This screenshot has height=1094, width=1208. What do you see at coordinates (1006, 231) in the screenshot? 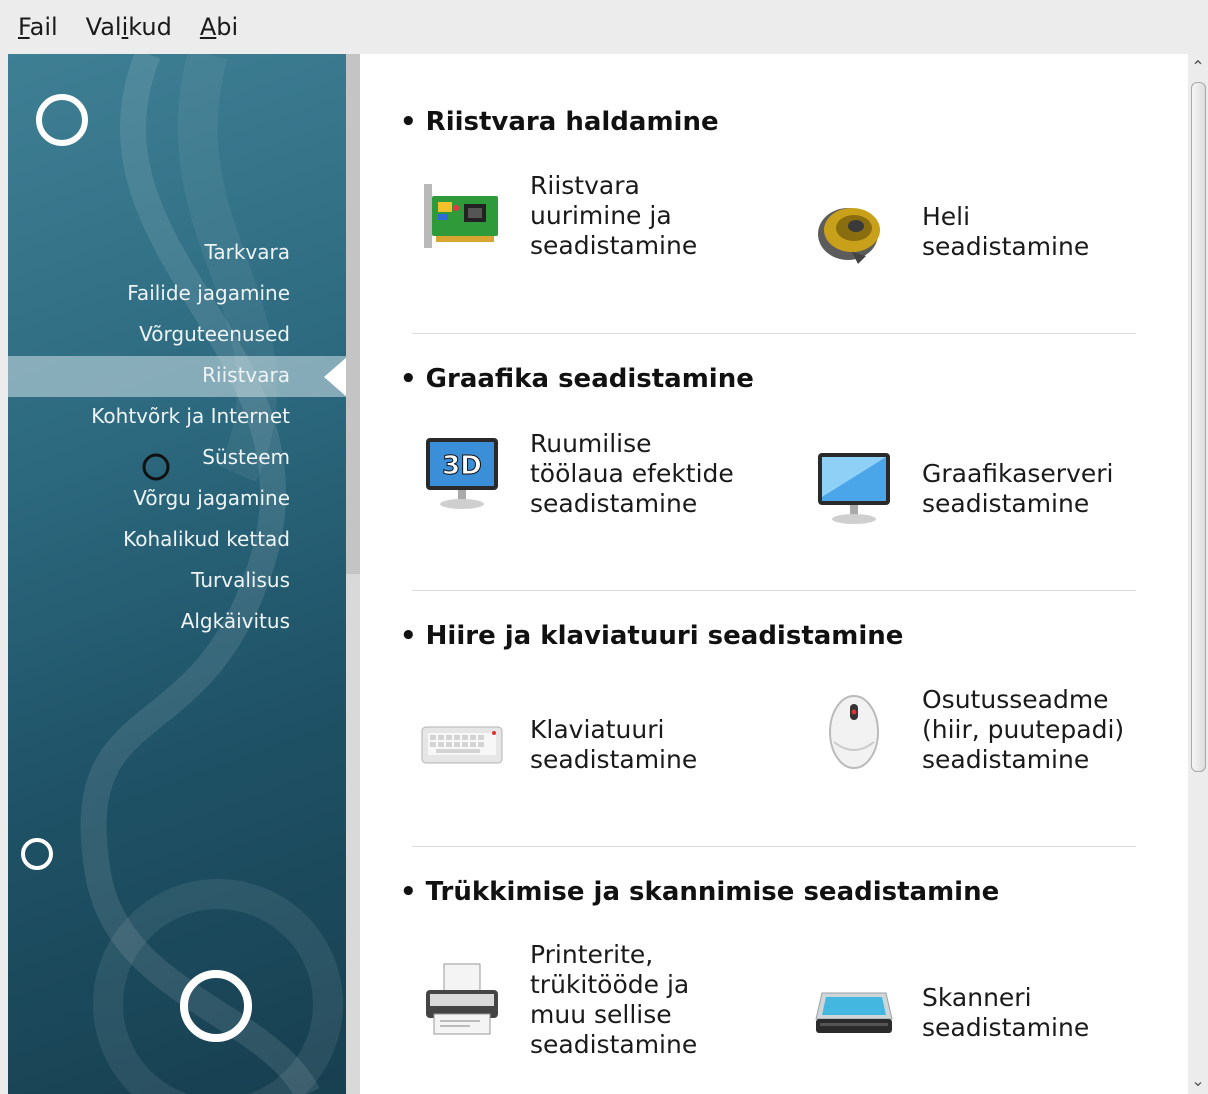
I see `tool-label: Heli seadistamine` at bounding box center [1006, 231].